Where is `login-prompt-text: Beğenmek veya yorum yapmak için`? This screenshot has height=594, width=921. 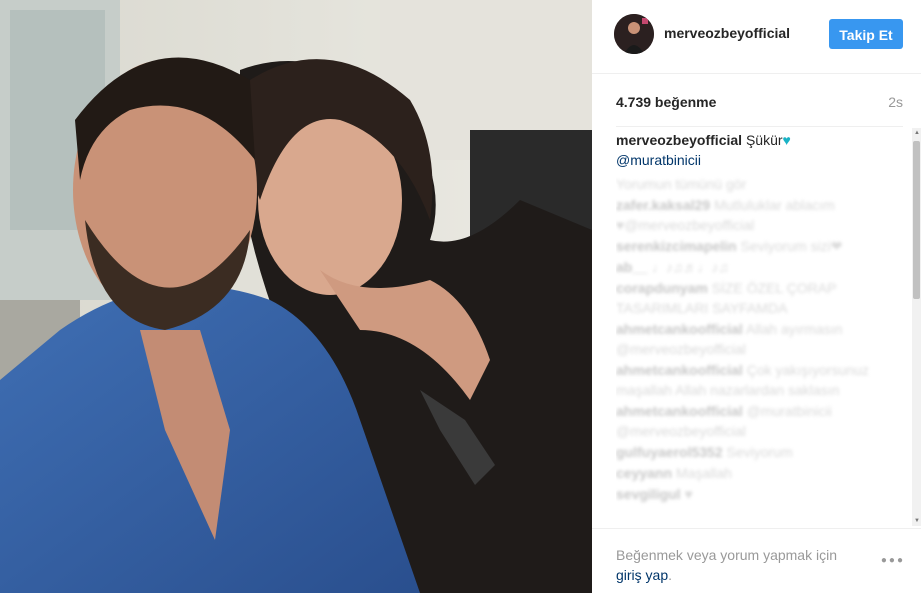
login-prompt-text: Beğenmek veya yorum yapmak için is located at coordinates (726, 555).